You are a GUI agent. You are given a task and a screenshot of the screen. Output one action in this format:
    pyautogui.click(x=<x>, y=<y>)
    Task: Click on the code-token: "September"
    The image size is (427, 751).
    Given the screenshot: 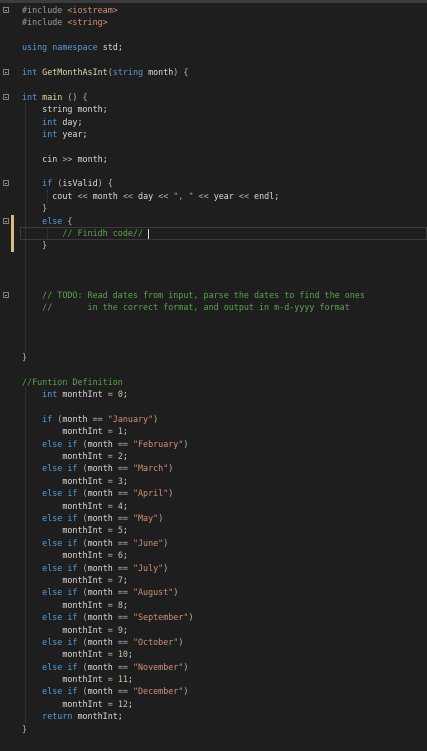 What is the action you would take?
    pyautogui.click(x=160, y=617)
    